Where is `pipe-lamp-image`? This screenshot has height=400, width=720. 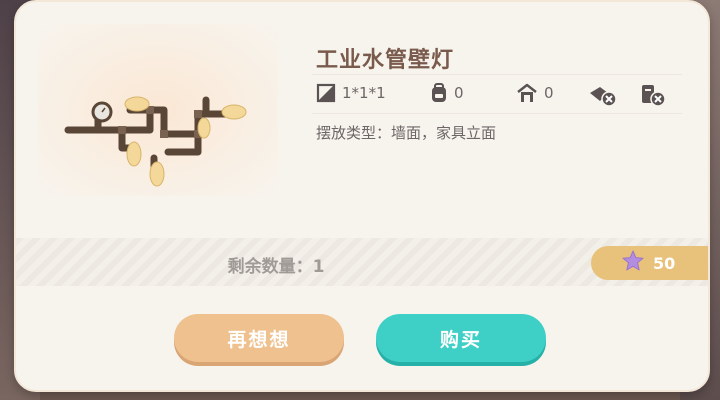 pipe-lamp-image is located at coordinates (155, 141).